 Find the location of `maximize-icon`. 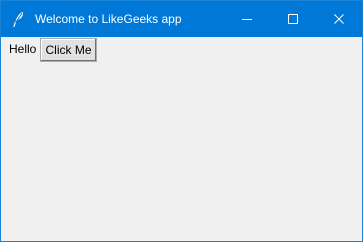

maximize-icon is located at coordinates (293, 19).